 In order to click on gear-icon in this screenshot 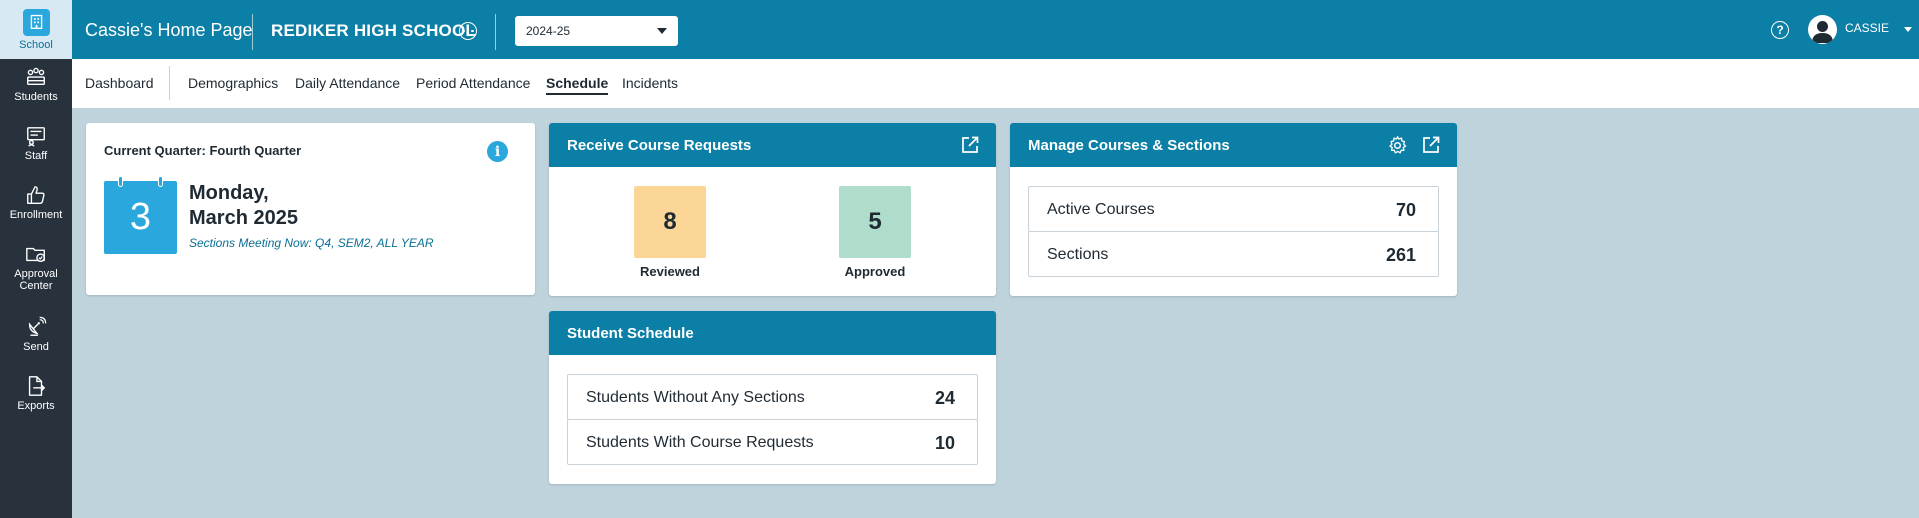, I will do `click(1397, 148)`.